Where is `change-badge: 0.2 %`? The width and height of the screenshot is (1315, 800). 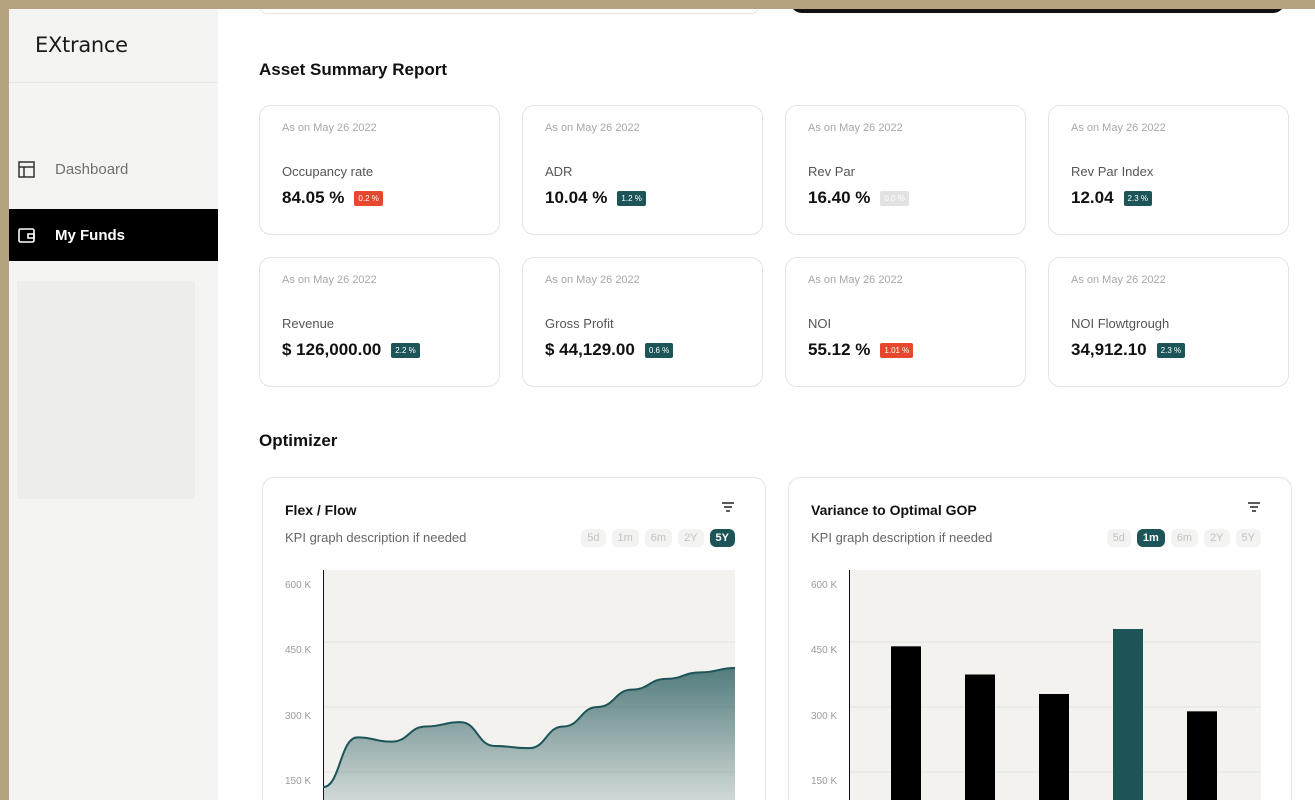
change-badge: 0.2 % is located at coordinates (368, 198).